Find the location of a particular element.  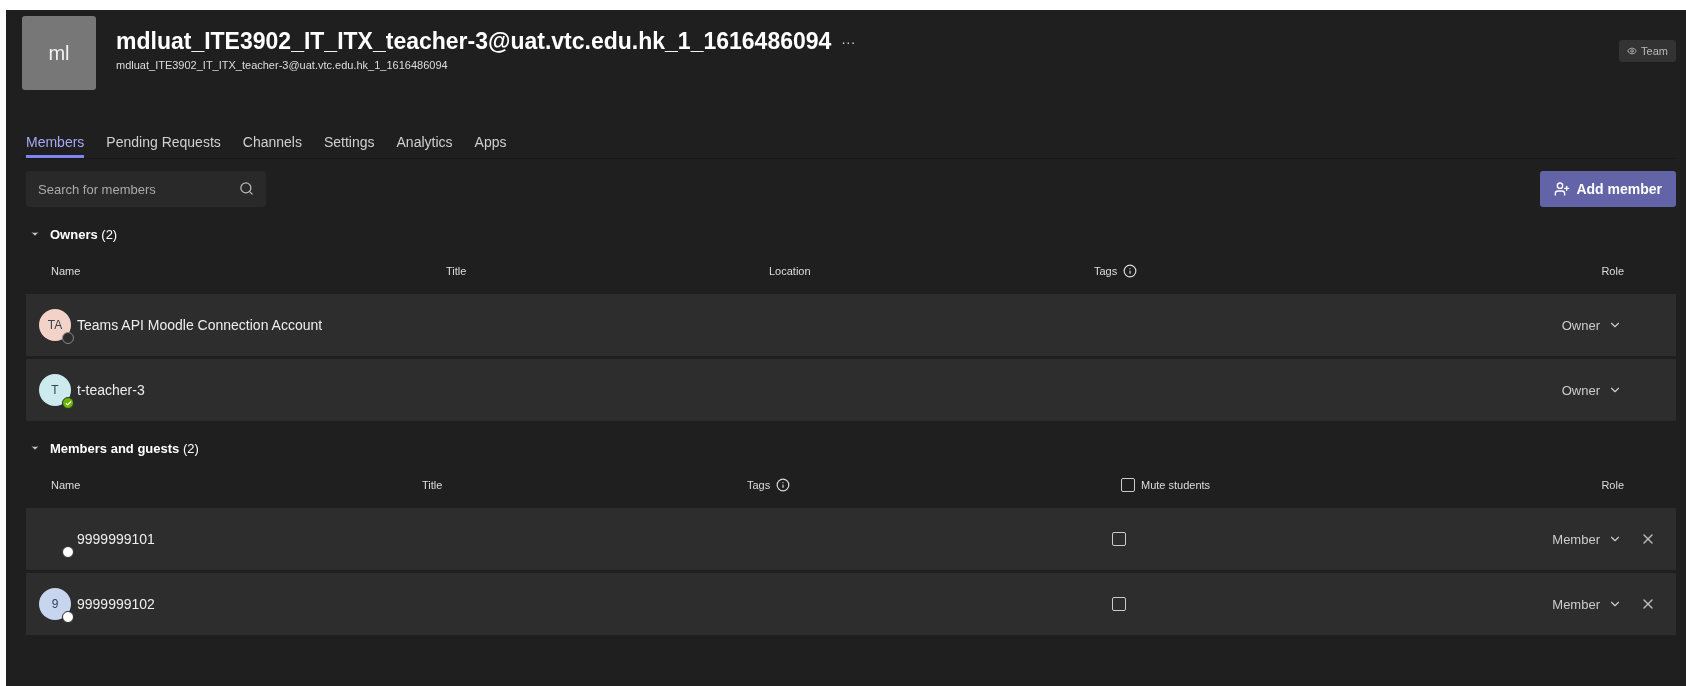

more-options: ··· is located at coordinates (848, 41).